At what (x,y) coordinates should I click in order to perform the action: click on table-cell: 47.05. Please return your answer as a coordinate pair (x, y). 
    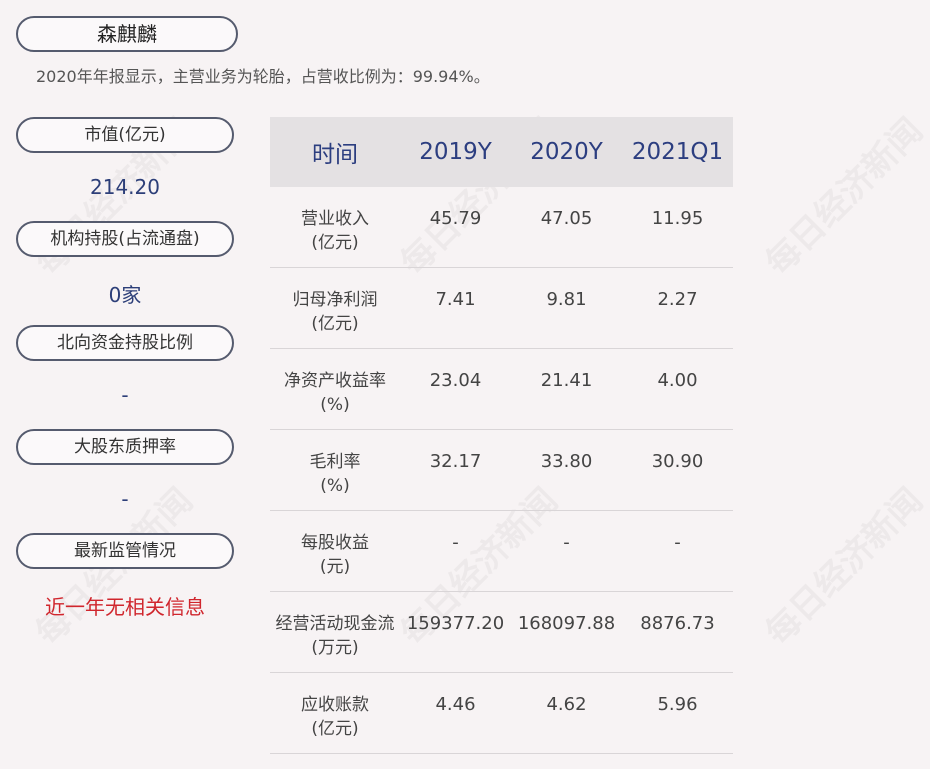
    Looking at the image, I should click on (566, 218).